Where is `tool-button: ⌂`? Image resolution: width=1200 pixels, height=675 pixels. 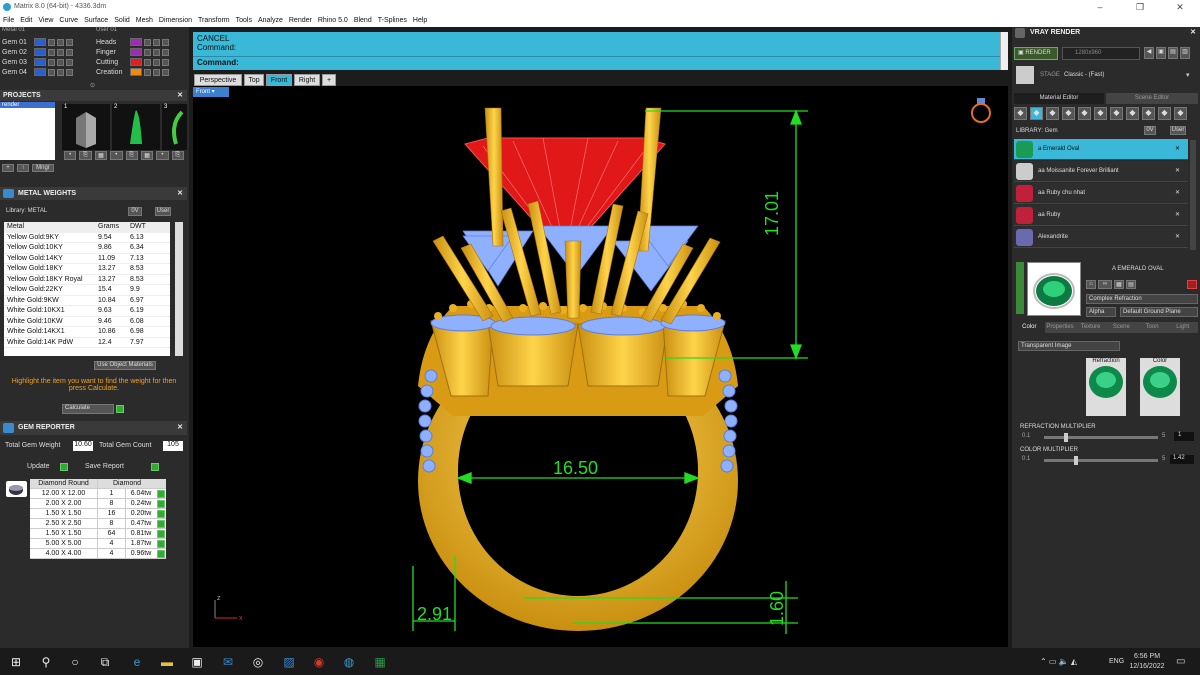 tool-button: ⌂ is located at coordinates (1091, 284).